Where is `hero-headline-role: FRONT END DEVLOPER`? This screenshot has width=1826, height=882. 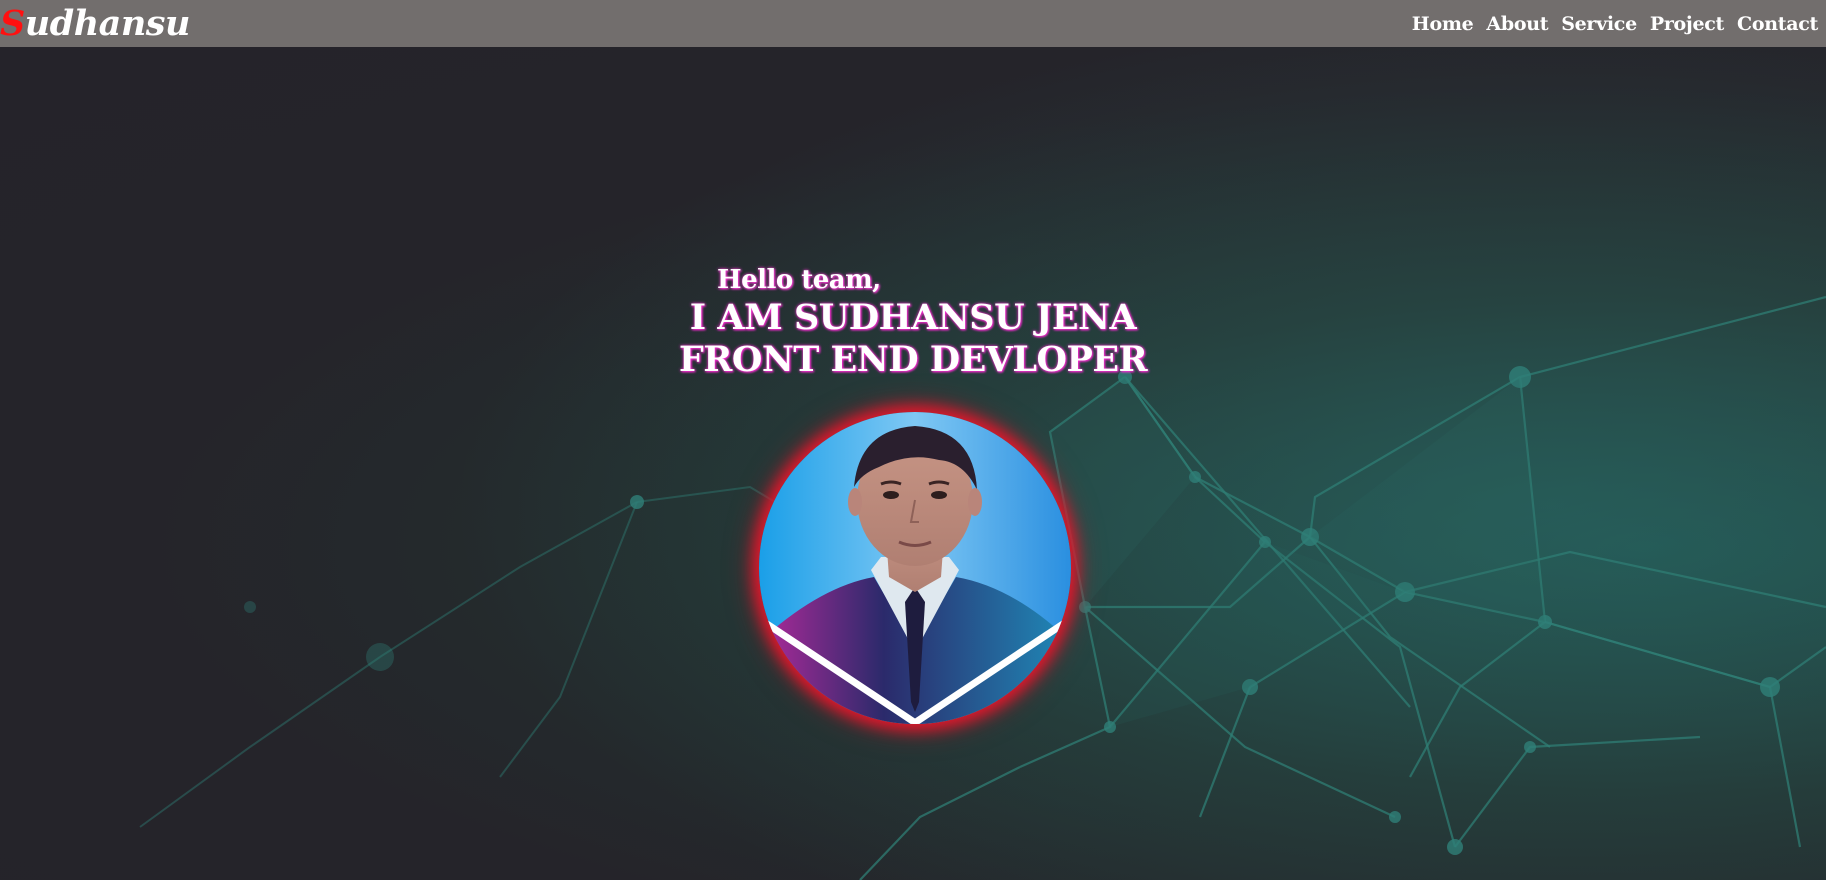 hero-headline-role: FRONT END DEVLOPER is located at coordinates (913, 359).